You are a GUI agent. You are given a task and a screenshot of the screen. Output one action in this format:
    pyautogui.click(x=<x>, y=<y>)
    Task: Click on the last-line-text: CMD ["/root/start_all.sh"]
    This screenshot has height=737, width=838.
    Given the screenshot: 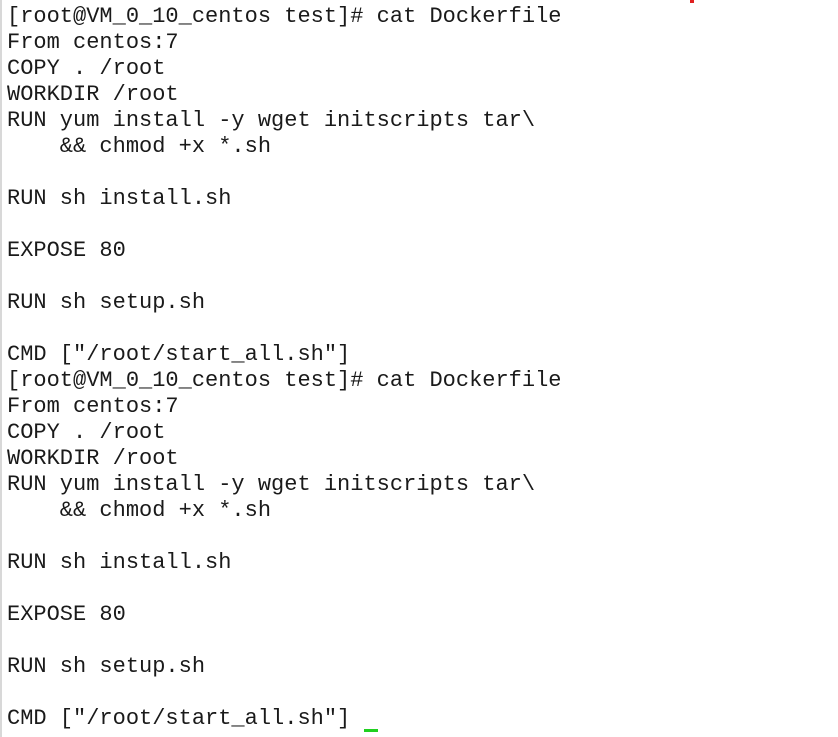 What is the action you would take?
    pyautogui.click(x=179, y=718)
    